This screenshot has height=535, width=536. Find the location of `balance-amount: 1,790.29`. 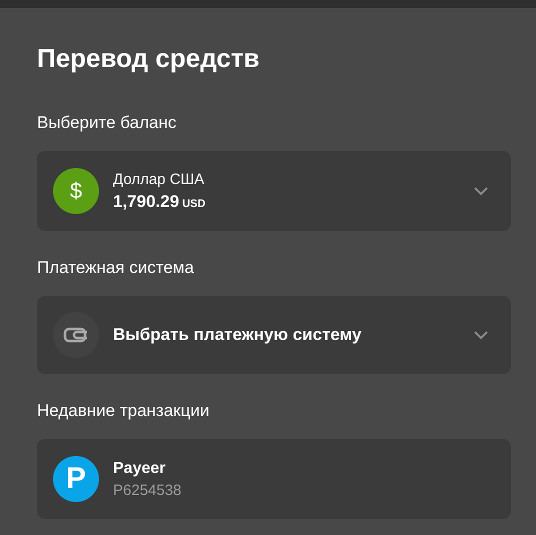

balance-amount: 1,790.29 is located at coordinates (146, 201).